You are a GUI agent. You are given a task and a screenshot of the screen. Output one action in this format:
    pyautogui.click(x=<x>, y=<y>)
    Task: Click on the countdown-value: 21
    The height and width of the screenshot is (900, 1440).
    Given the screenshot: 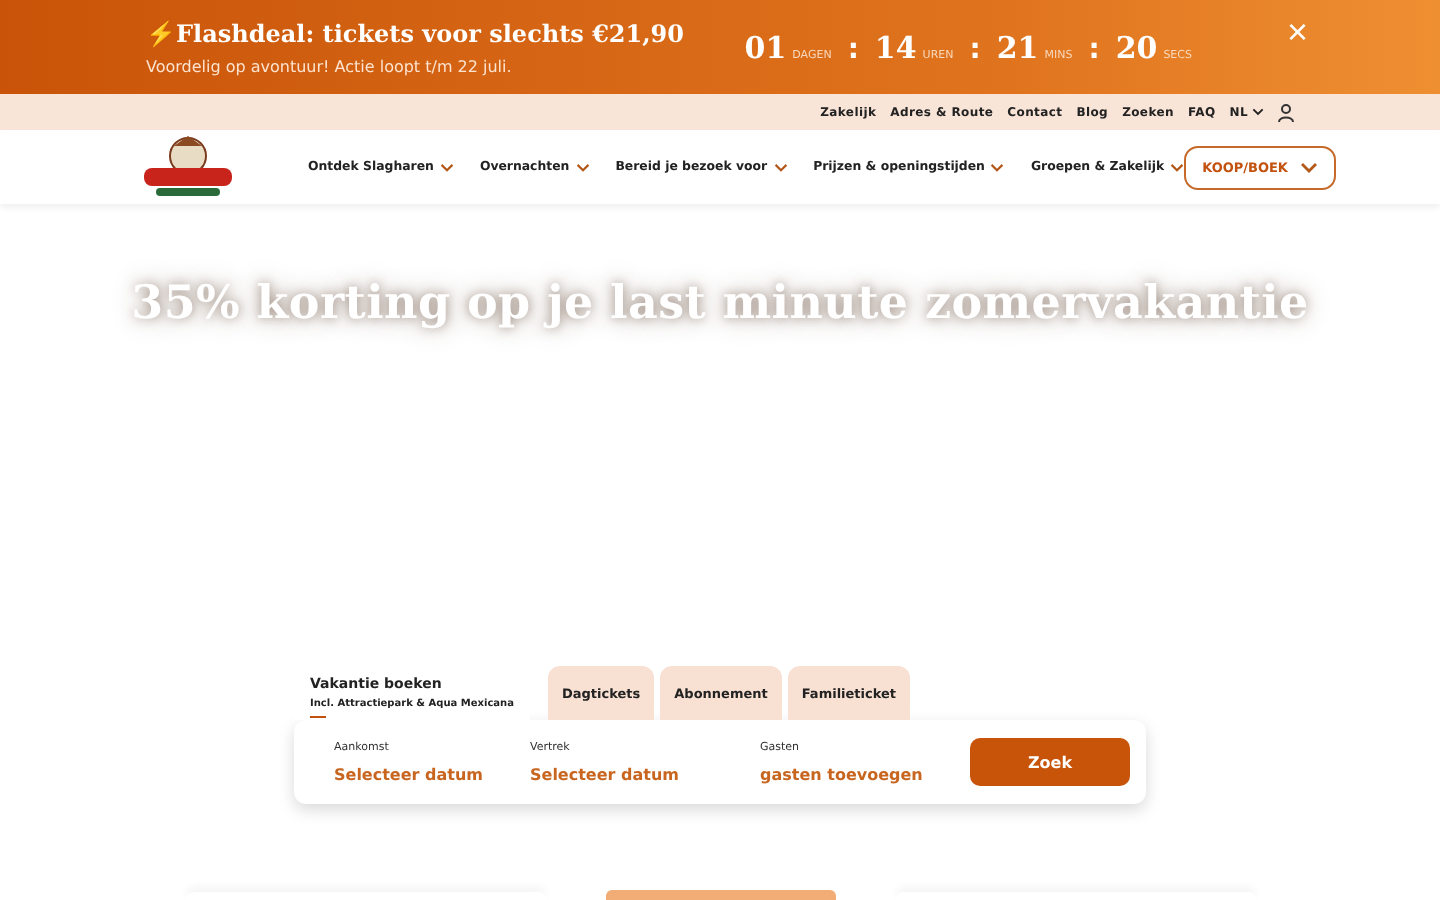 What is the action you would take?
    pyautogui.click(x=1017, y=47)
    